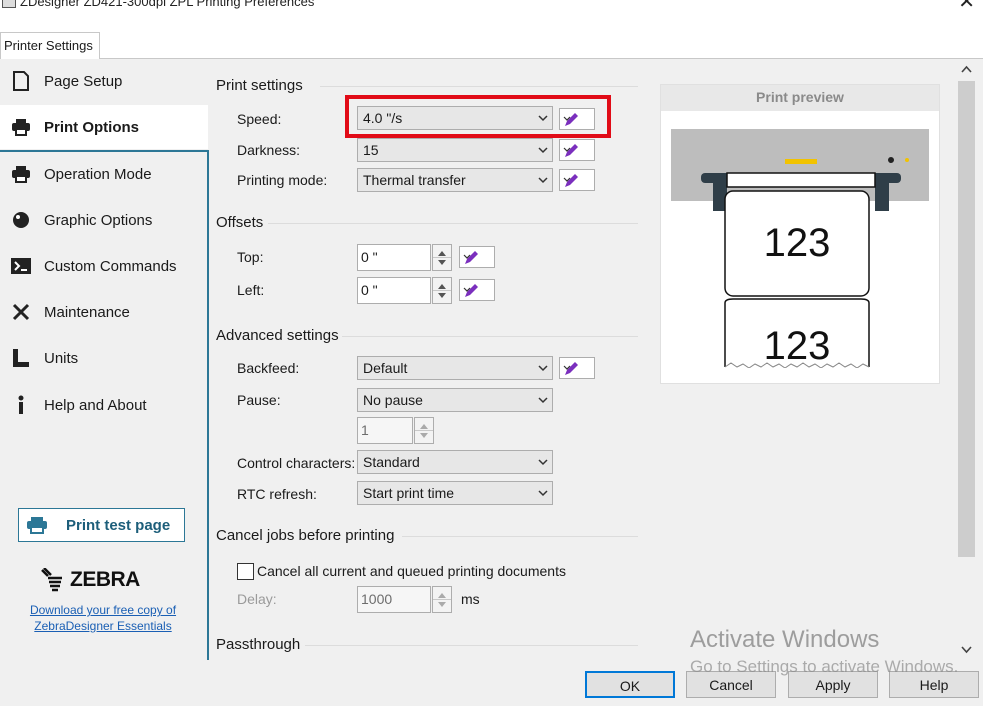 The image size is (983, 706). Describe the element at coordinates (277, 494) in the screenshot. I see `rtc-refresh-label: RTC refresh:` at that location.